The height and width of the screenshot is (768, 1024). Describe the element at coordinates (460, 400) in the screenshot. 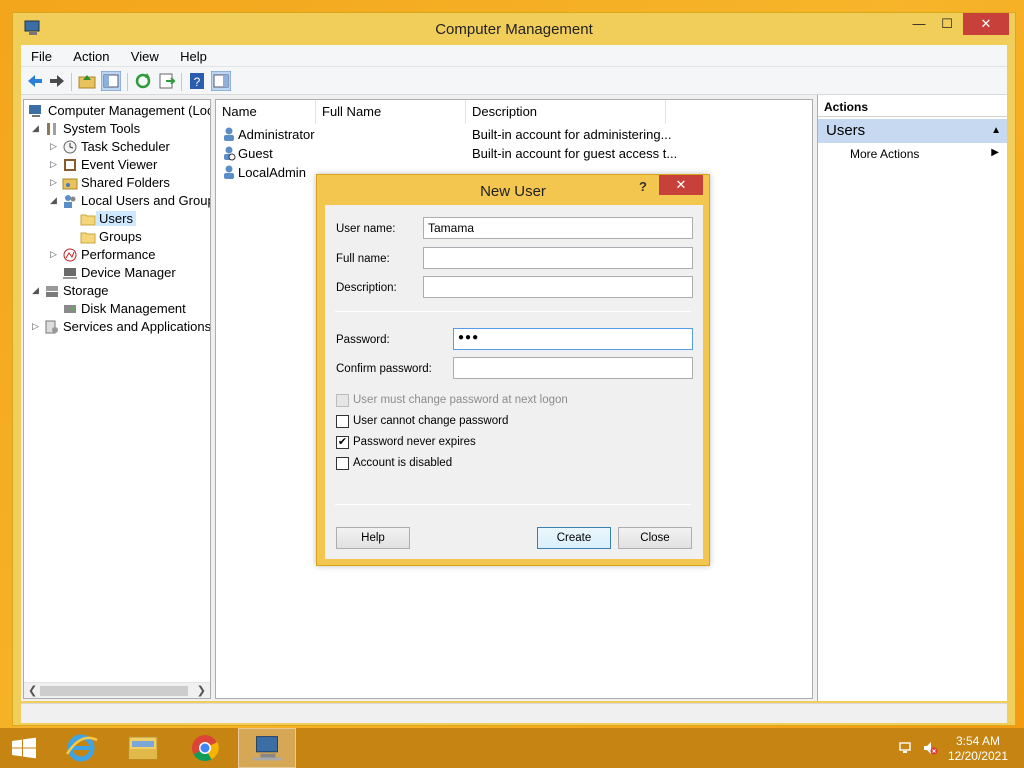

I see `checkbox-label: User must change password at next logon` at that location.